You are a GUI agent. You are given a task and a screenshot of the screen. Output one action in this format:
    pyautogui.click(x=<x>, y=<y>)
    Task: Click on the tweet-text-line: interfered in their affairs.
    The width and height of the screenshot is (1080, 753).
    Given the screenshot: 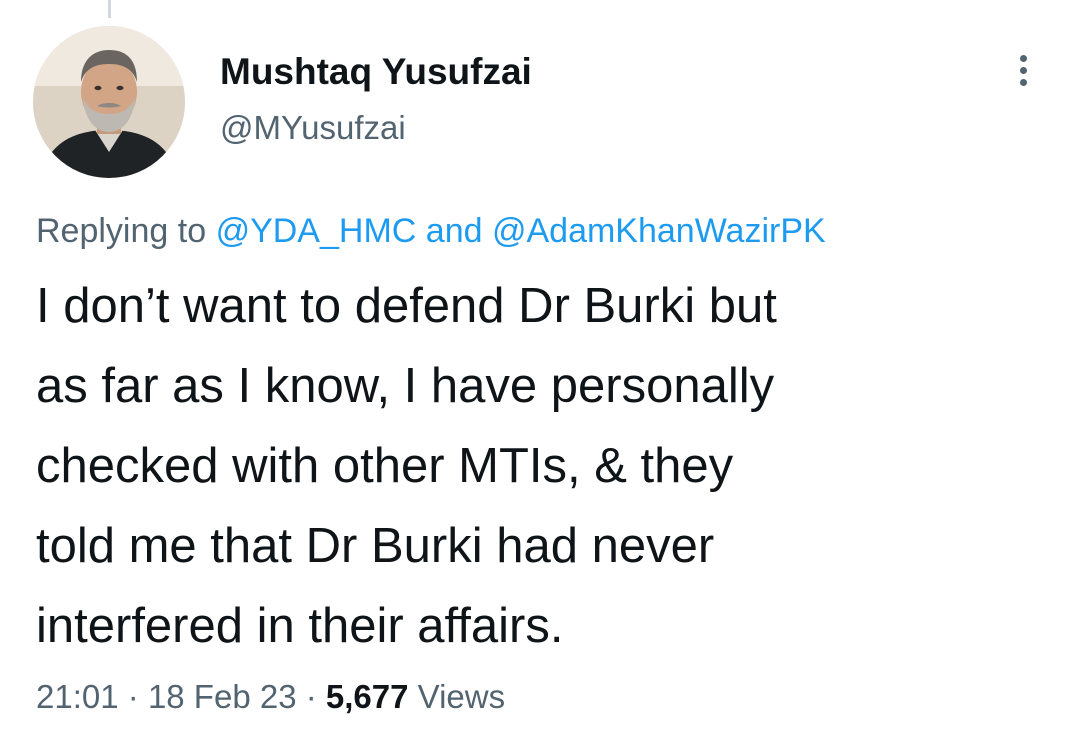 What is the action you would take?
    pyautogui.click(x=300, y=626)
    